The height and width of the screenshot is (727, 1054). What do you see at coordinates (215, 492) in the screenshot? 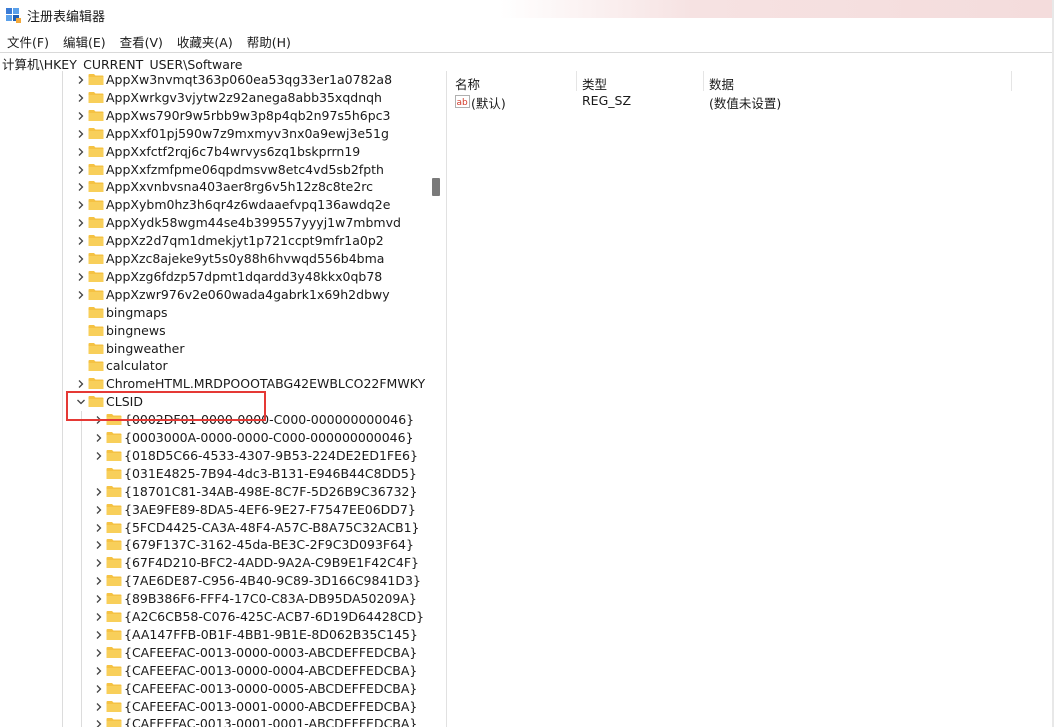
I see `tree-item: {18701C81-34AB-498E-8C7F-5D26B9C36732}` at bounding box center [215, 492].